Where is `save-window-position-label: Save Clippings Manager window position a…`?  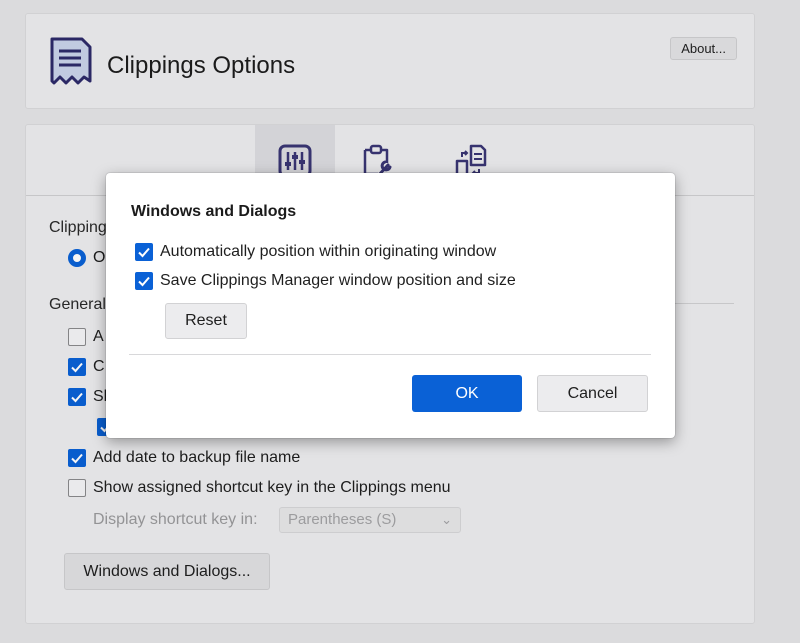 save-window-position-label: Save Clippings Manager window position a… is located at coordinates (338, 280).